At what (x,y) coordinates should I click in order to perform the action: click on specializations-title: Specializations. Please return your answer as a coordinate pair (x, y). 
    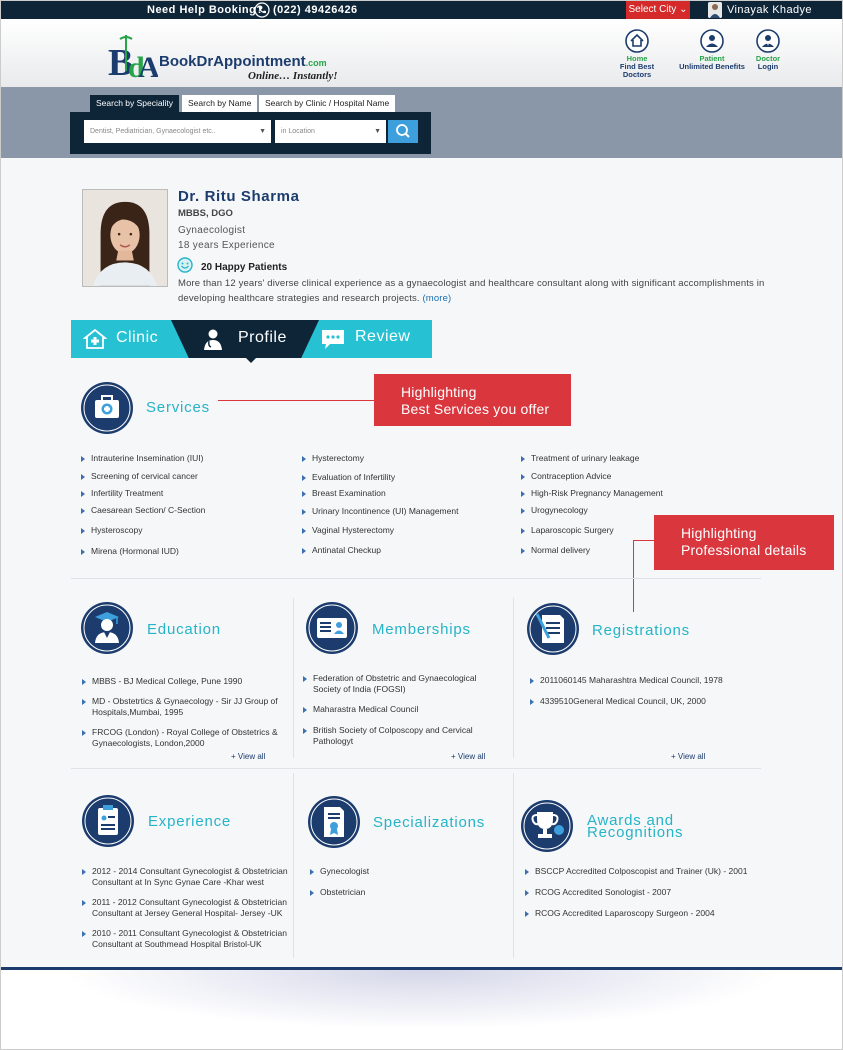
    Looking at the image, I should click on (429, 822).